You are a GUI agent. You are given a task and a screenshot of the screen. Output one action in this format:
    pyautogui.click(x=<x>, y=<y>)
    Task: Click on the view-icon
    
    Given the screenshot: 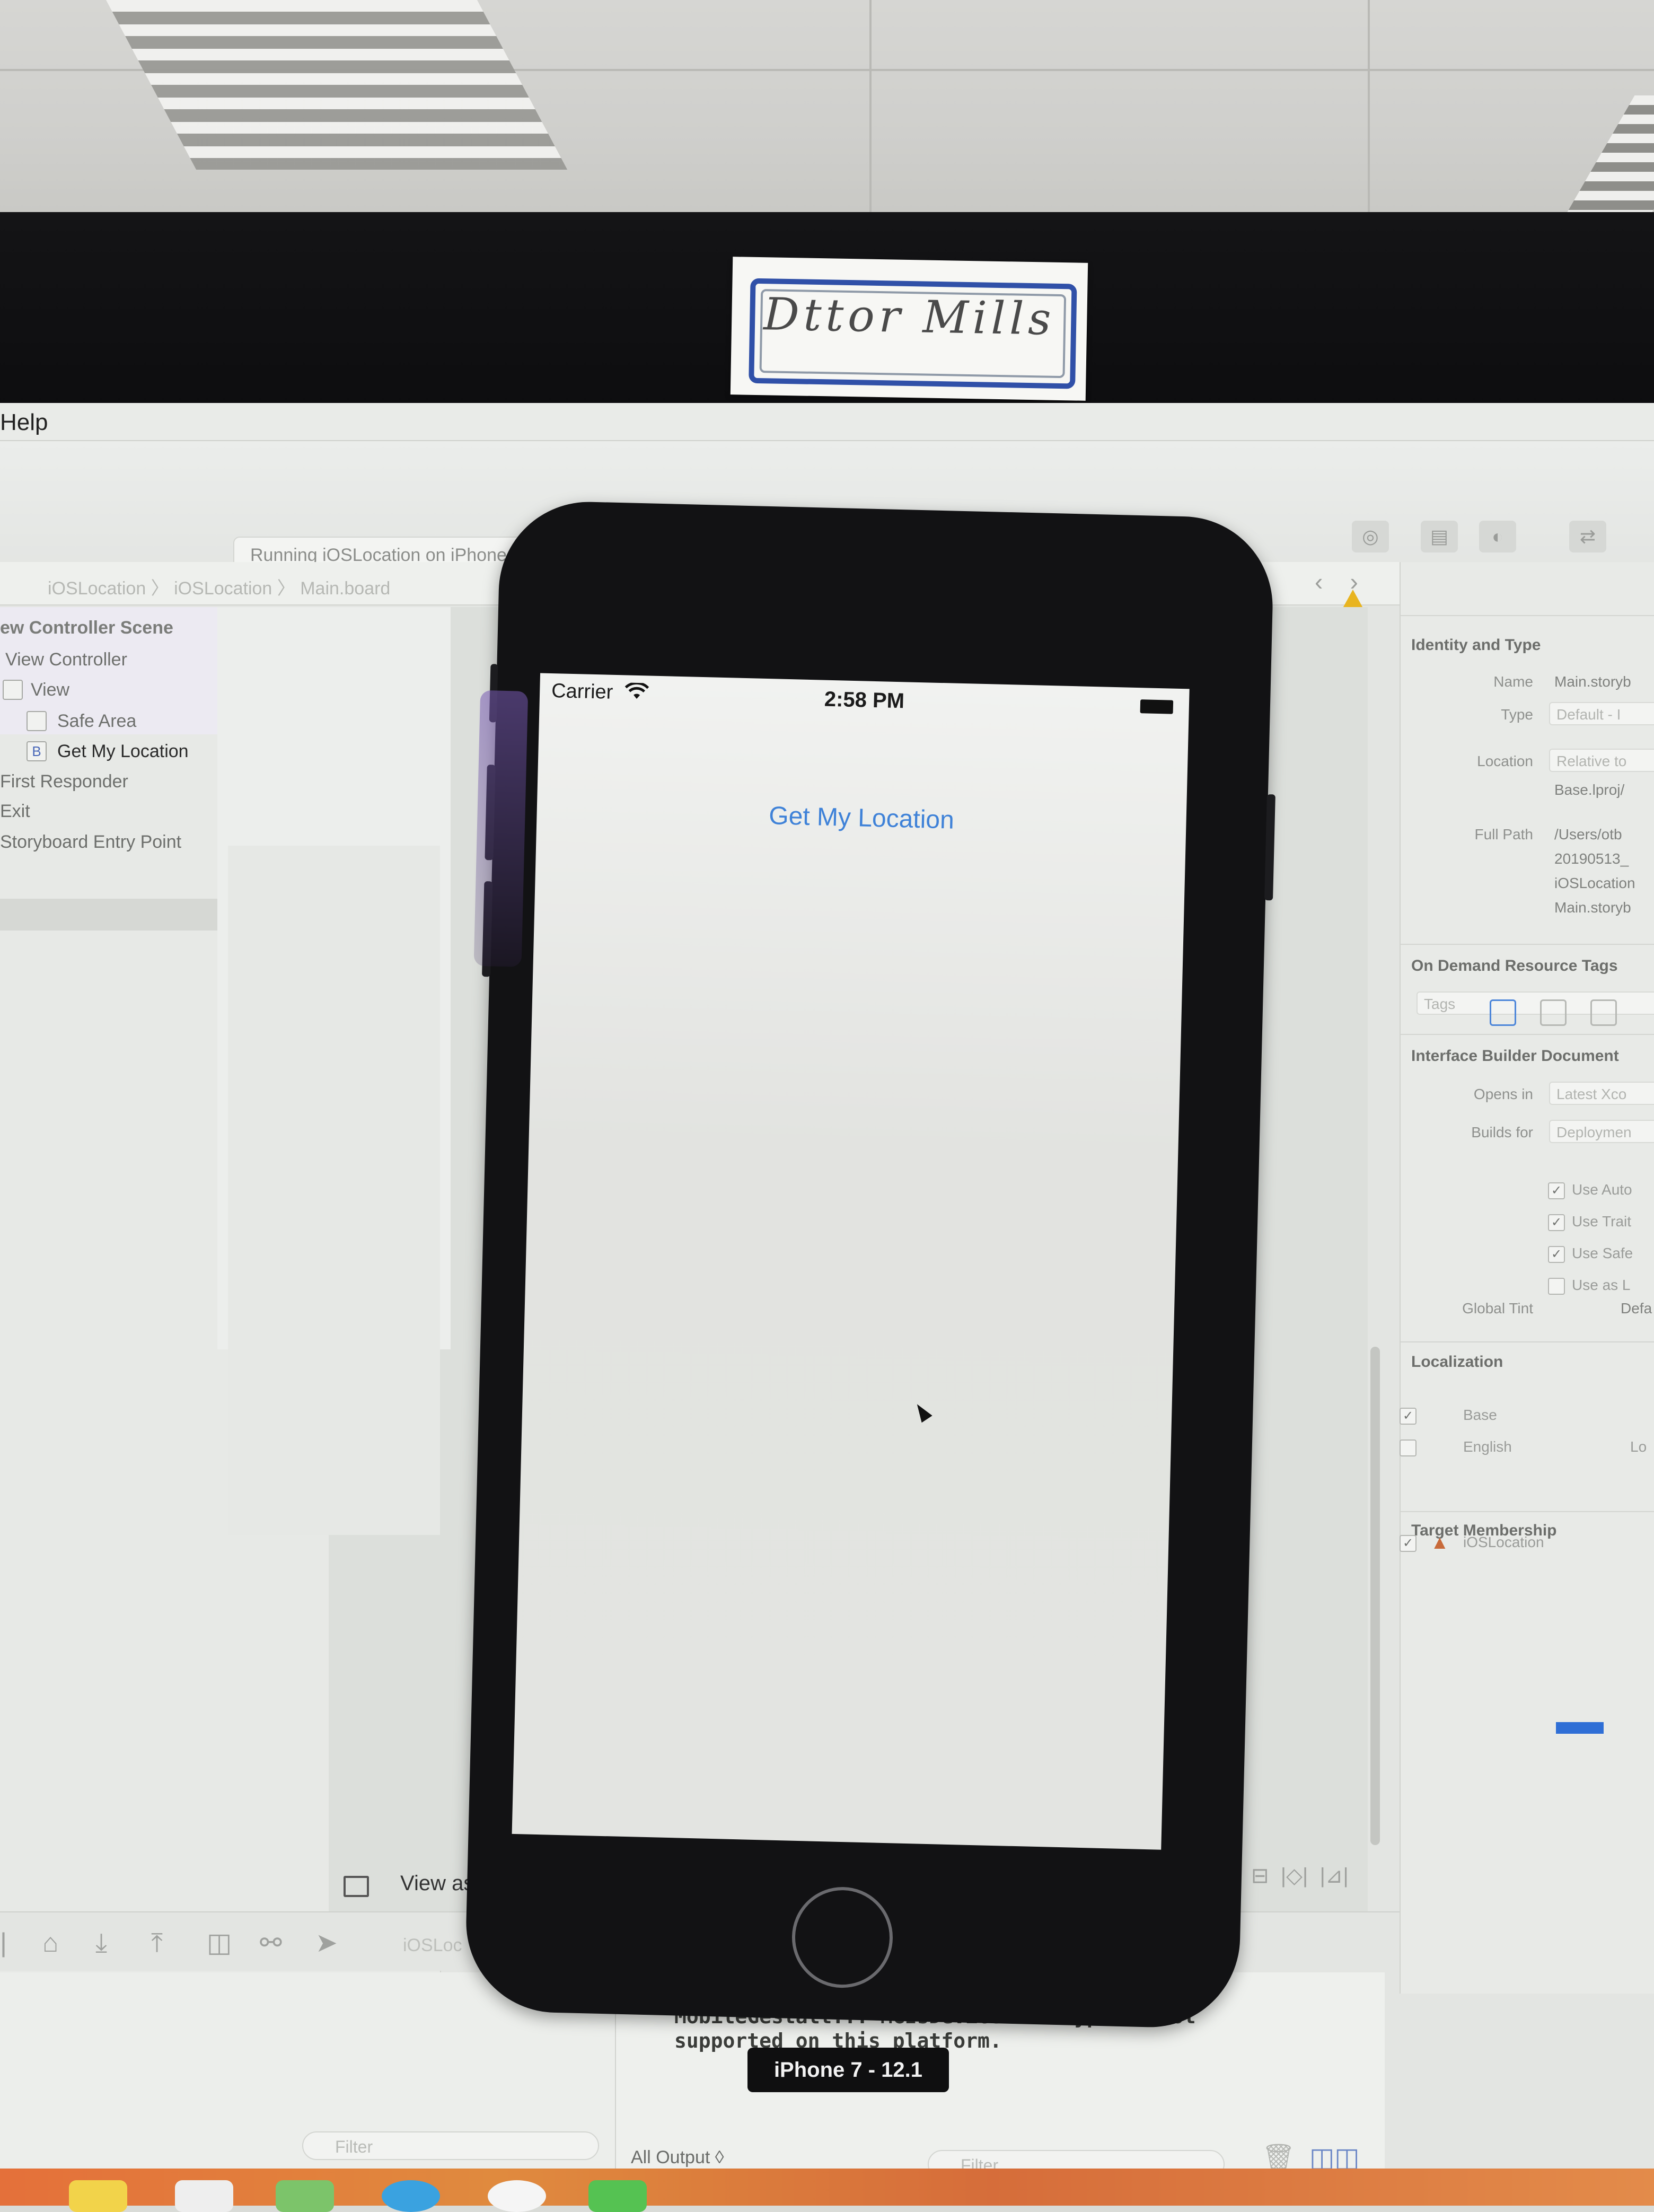 What is the action you would take?
    pyautogui.click(x=13, y=690)
    